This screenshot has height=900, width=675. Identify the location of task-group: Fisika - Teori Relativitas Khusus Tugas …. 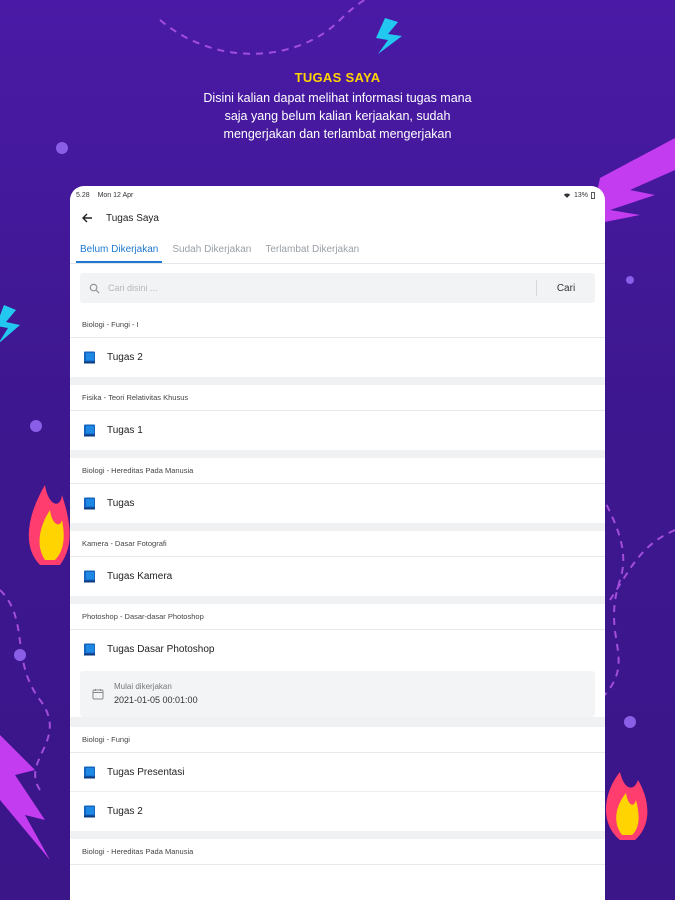
(337, 417).